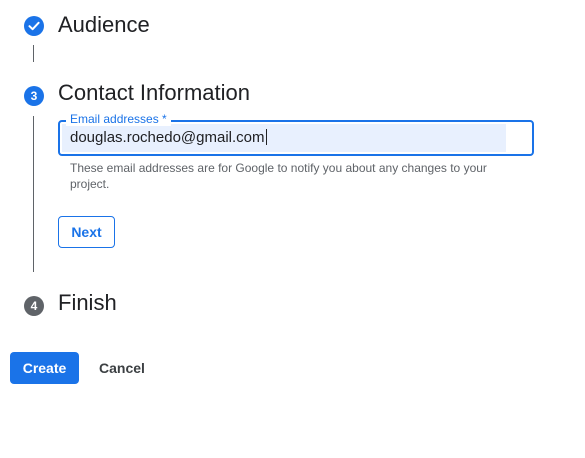 The height and width of the screenshot is (458, 585). I want to click on next-button: Next, so click(86, 232).